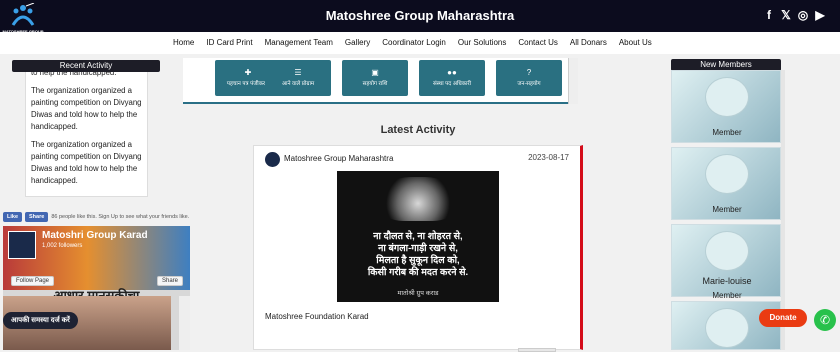  I want to click on image-quote-line: ना दौलत से, ना शोहरत से,, so click(418, 236).